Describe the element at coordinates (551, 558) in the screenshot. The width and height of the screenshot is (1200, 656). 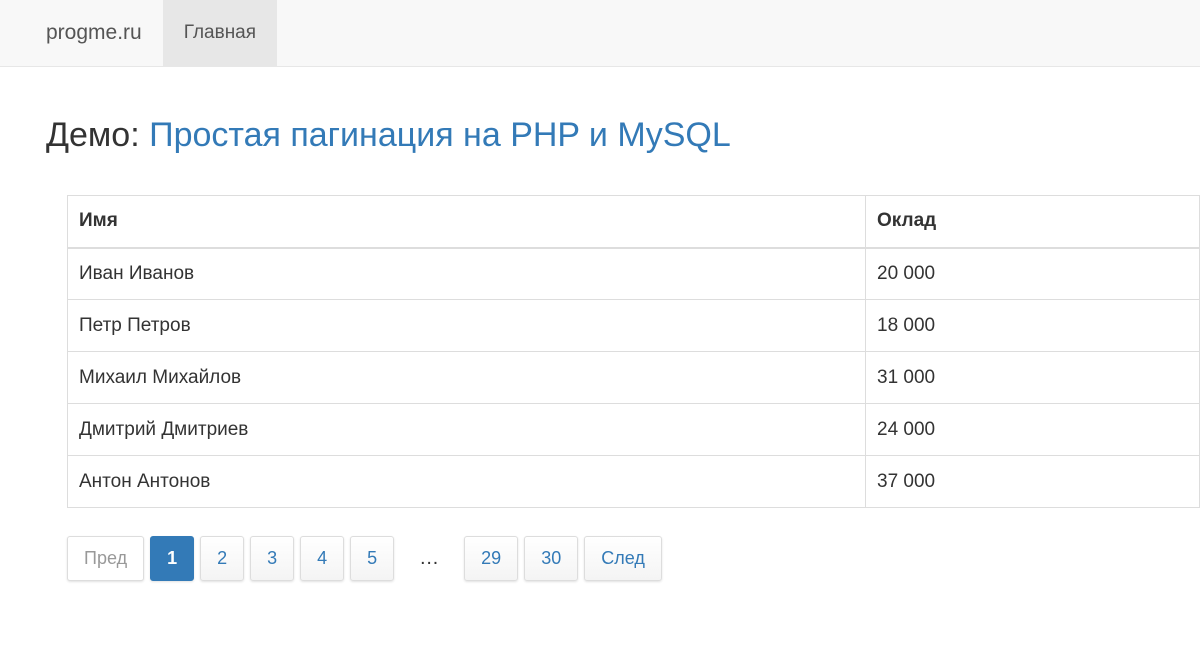
I see `page-button-30: 30` at that location.